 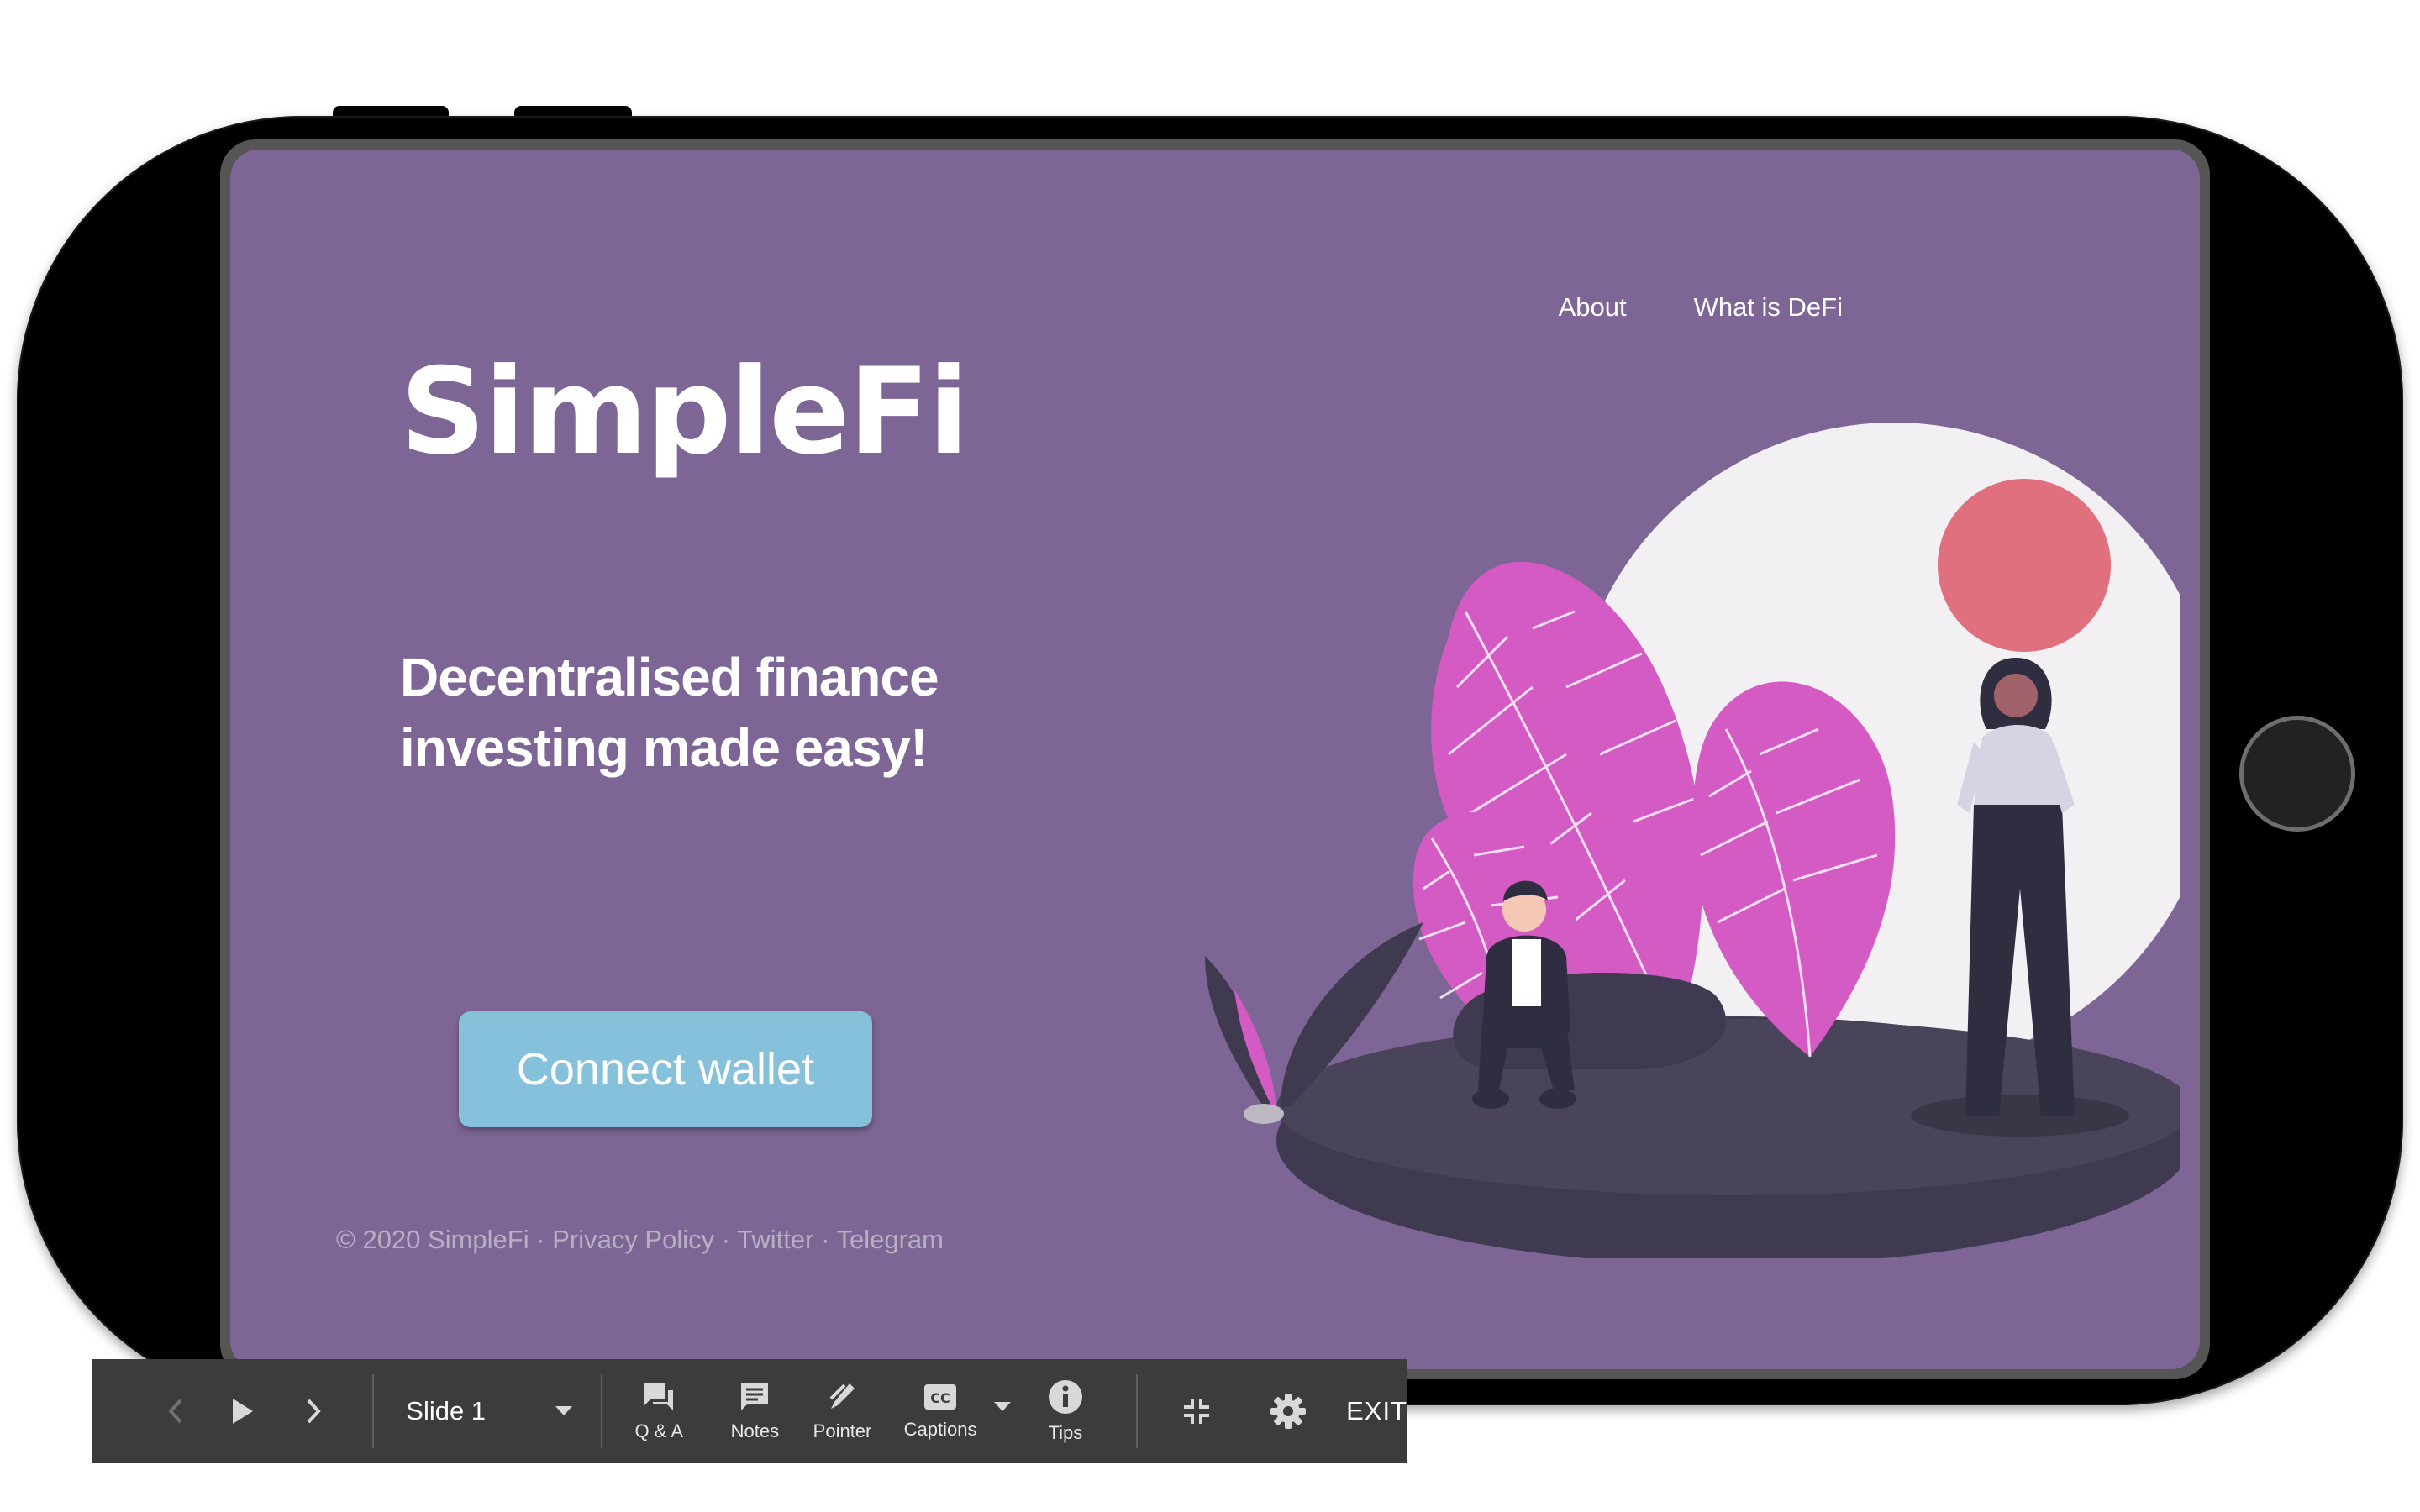 What do you see at coordinates (941, 1411) in the screenshot?
I see `captions-button: CC Captions` at bounding box center [941, 1411].